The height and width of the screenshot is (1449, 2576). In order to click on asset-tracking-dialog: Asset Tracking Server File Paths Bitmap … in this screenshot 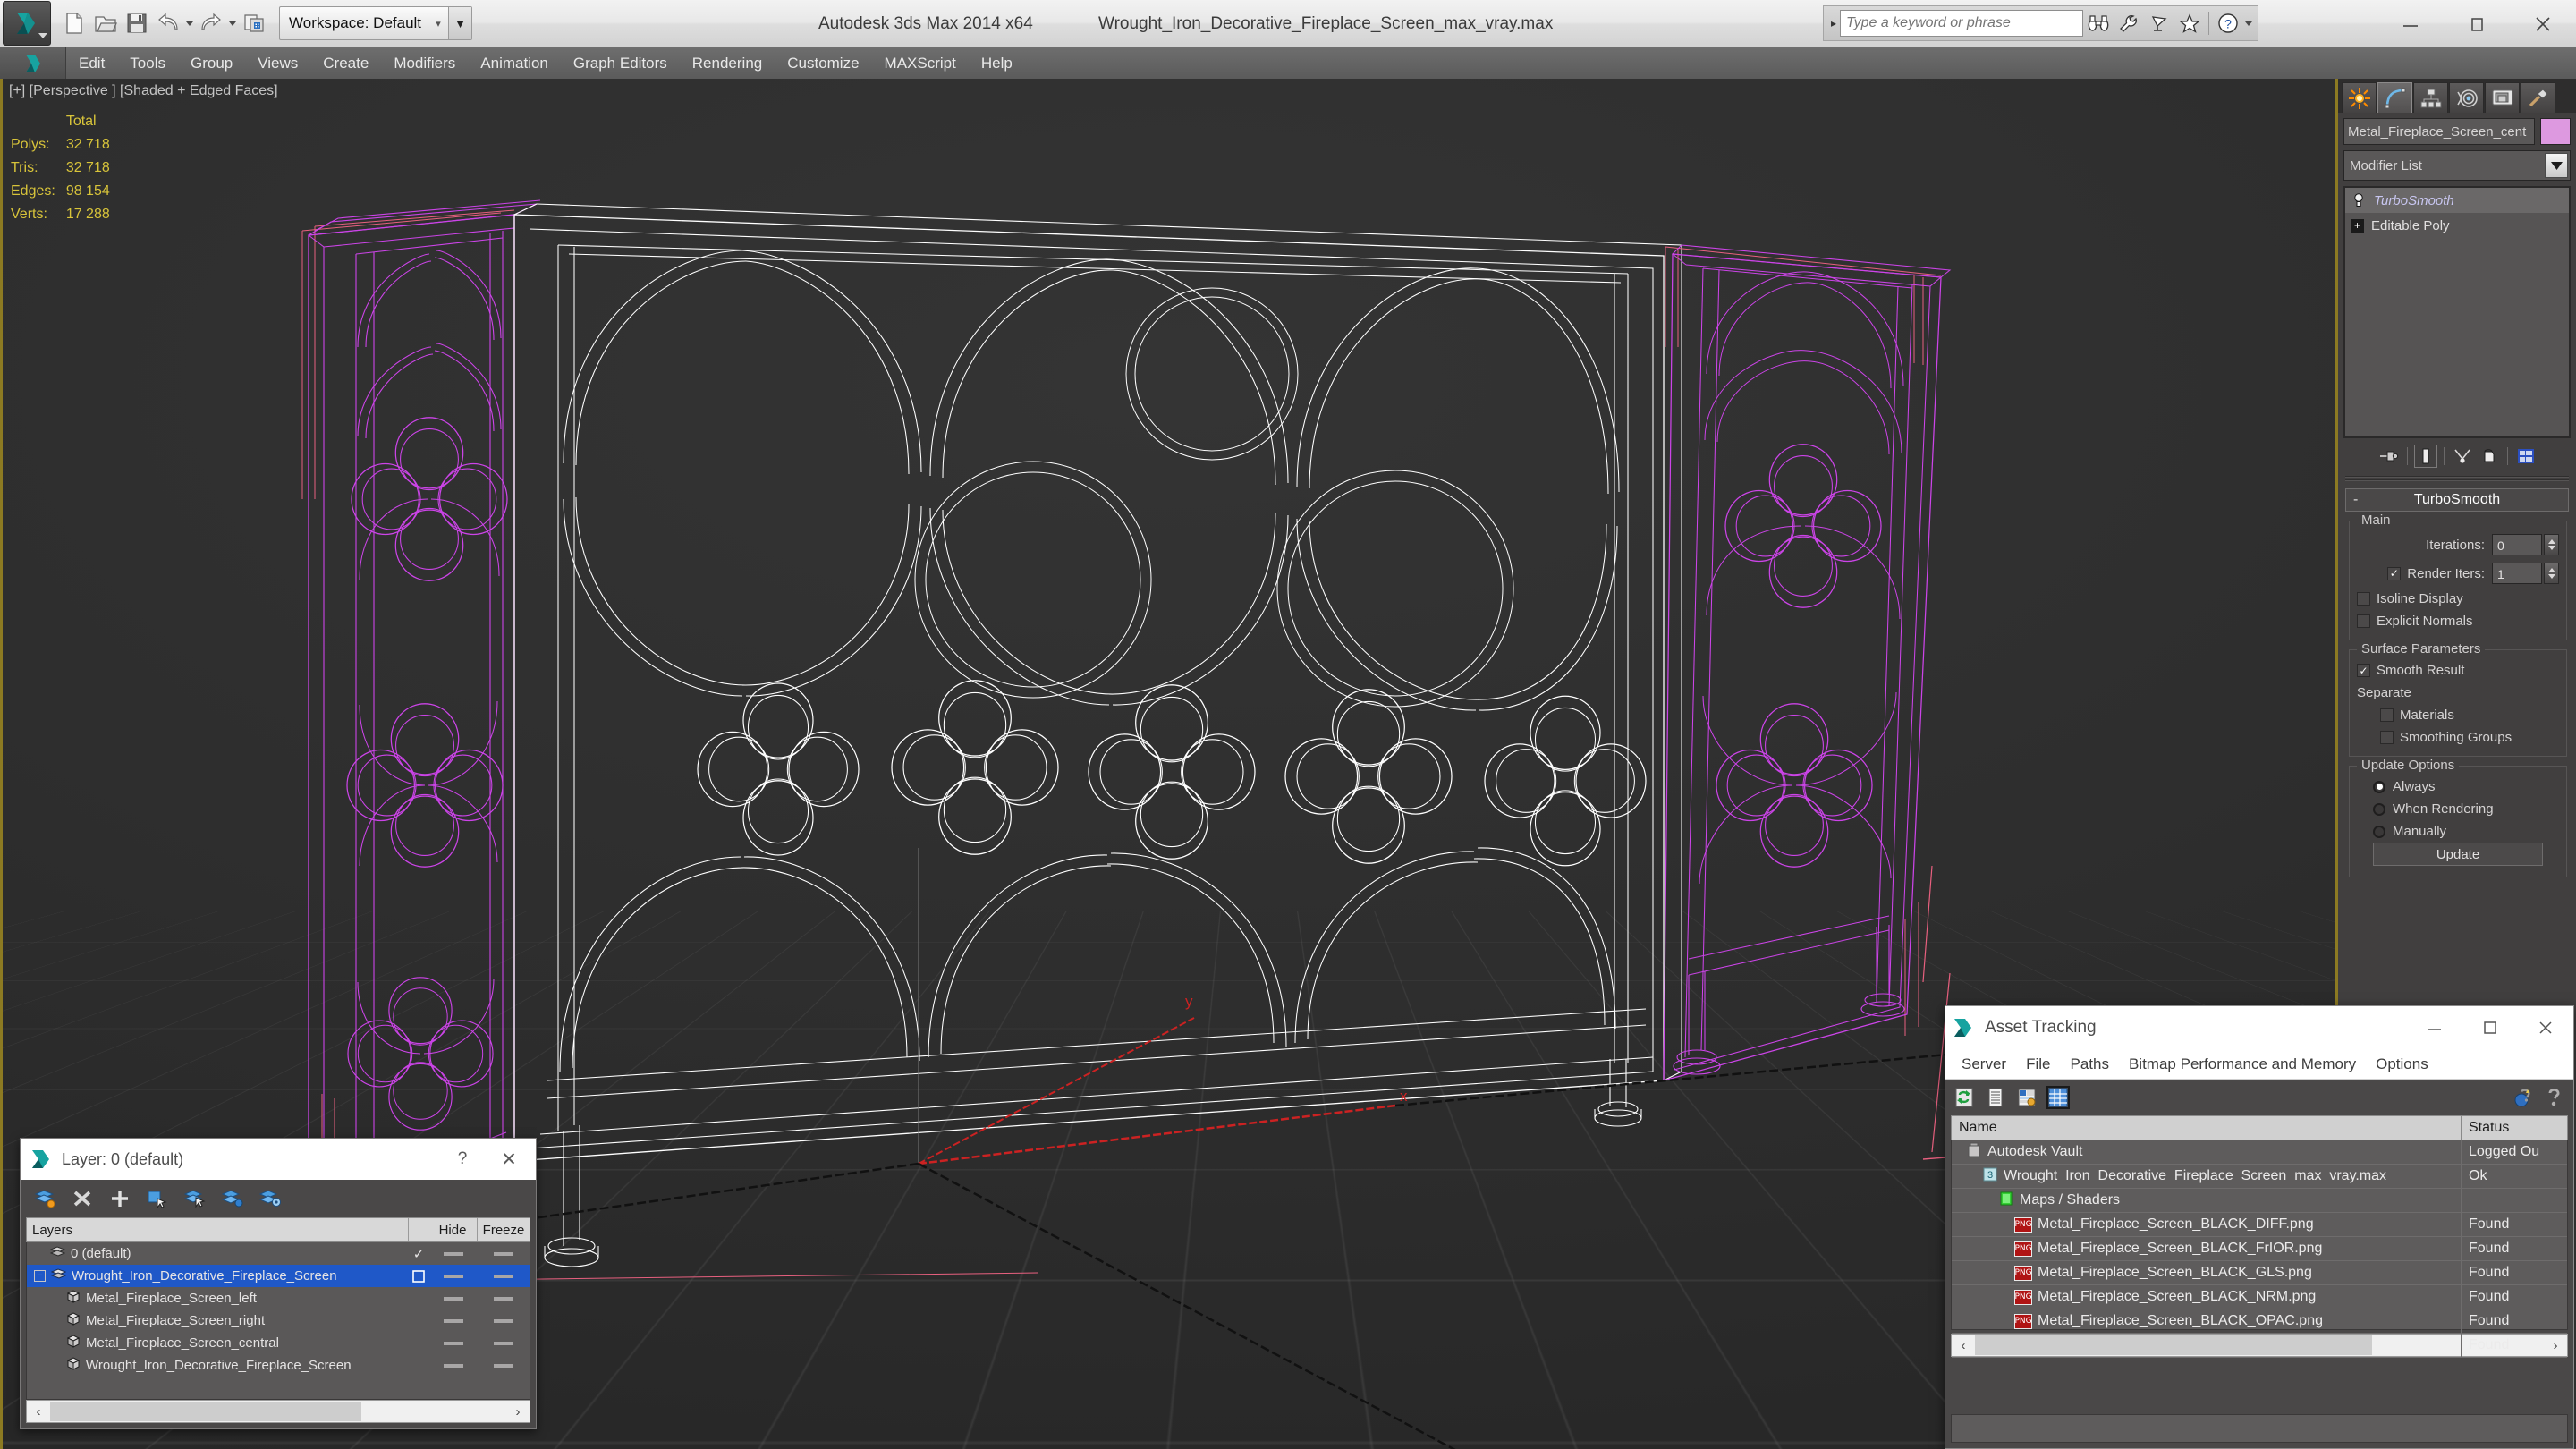, I will do `click(2259, 1227)`.